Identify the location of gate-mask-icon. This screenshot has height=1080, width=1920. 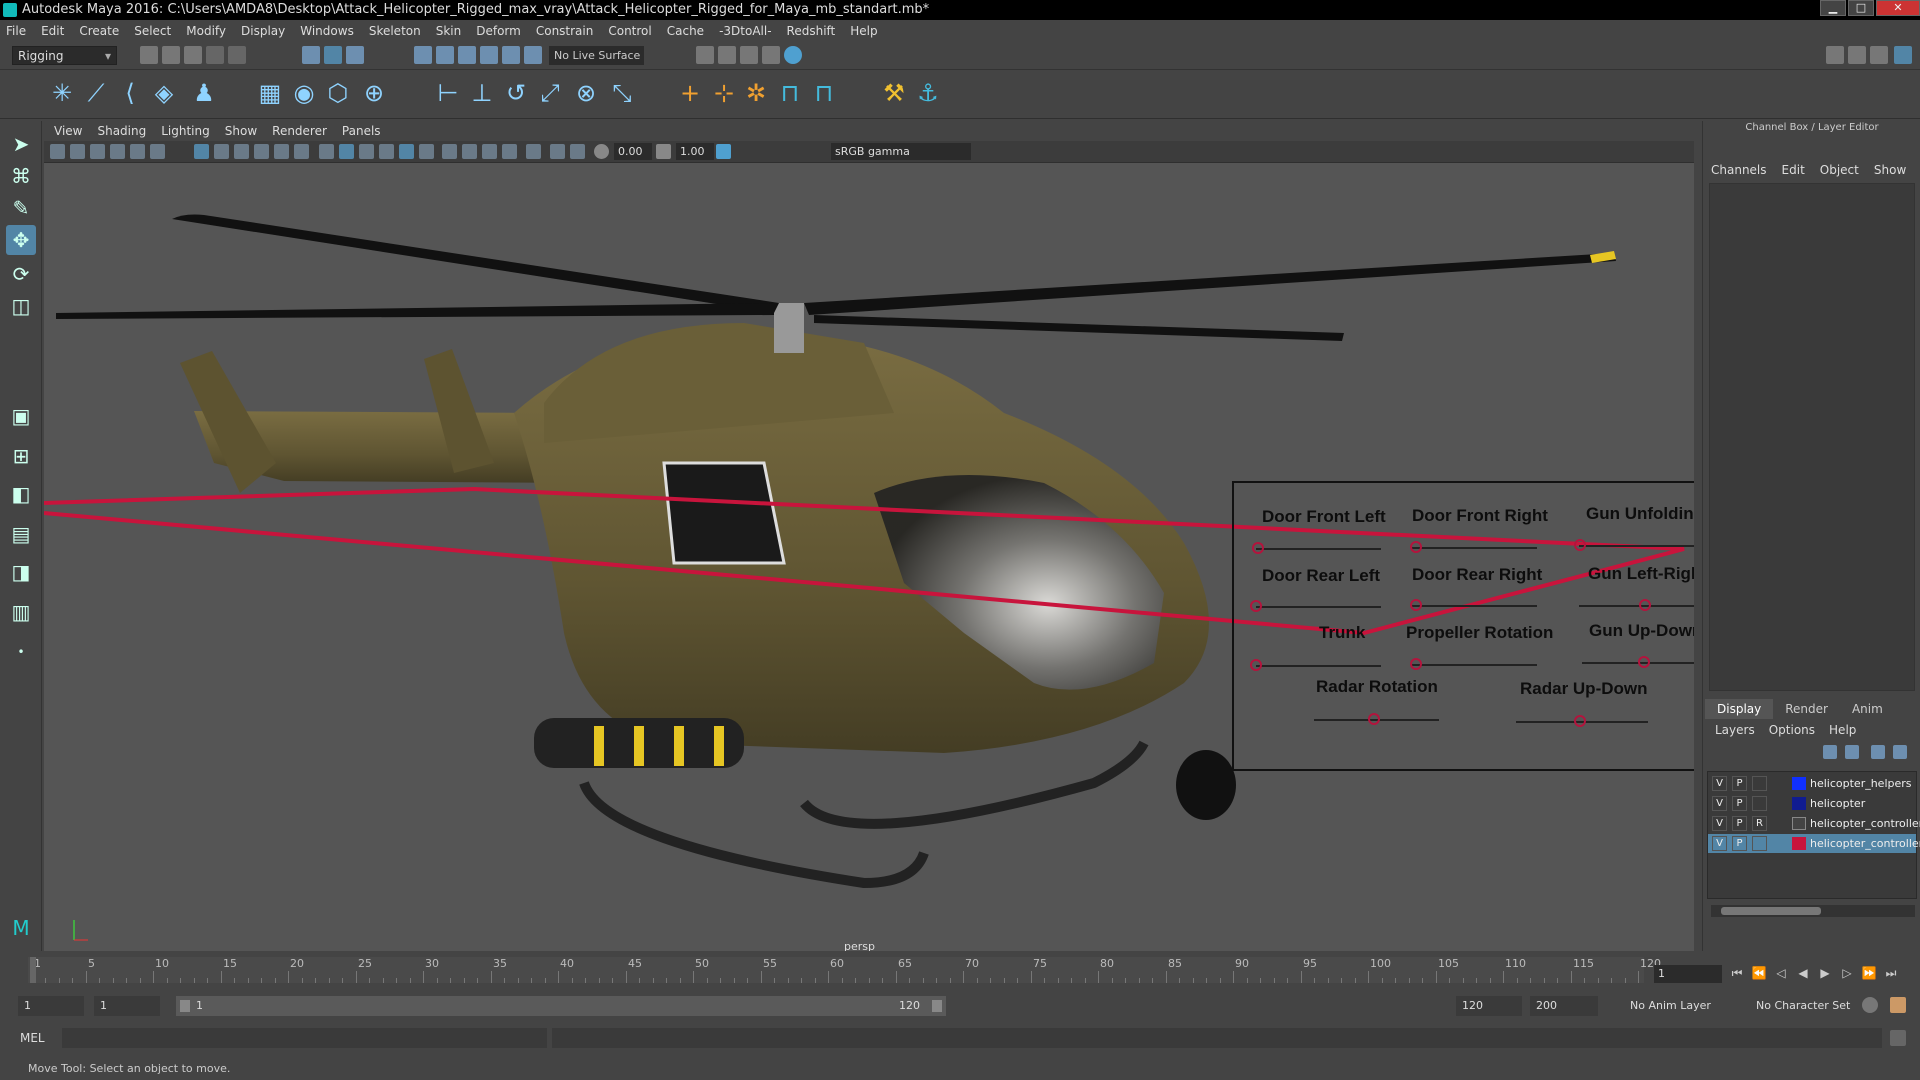
(261, 151).